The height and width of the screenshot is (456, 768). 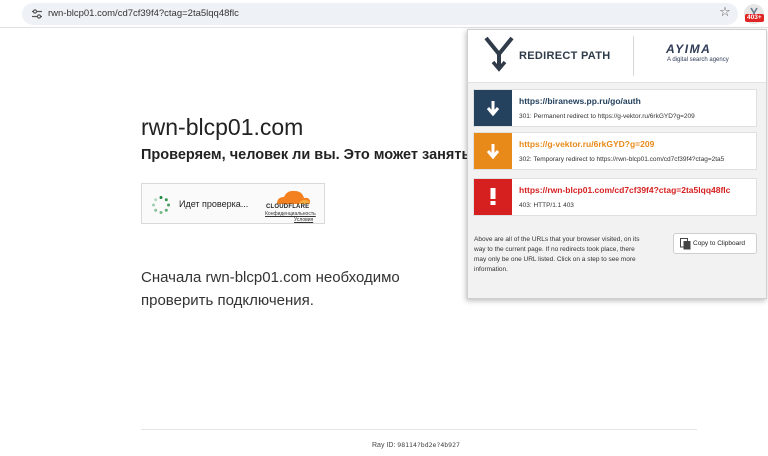 What do you see at coordinates (719, 243) in the screenshot?
I see `copy-button-label: Copy to Clipboard` at bounding box center [719, 243].